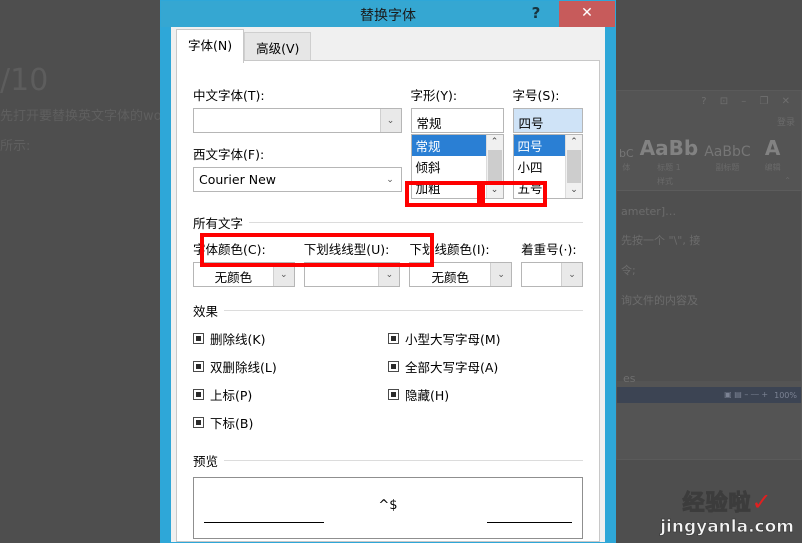  Describe the element at coordinates (785, 395) in the screenshot. I see `background-zoom-level: 100%` at that location.